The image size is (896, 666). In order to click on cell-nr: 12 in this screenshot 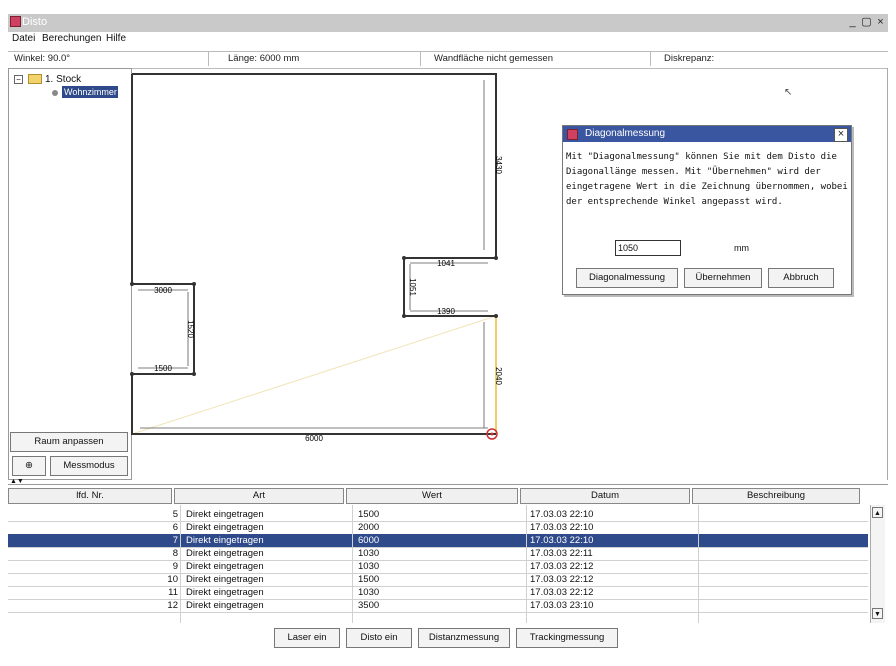, I will do `click(172, 605)`.